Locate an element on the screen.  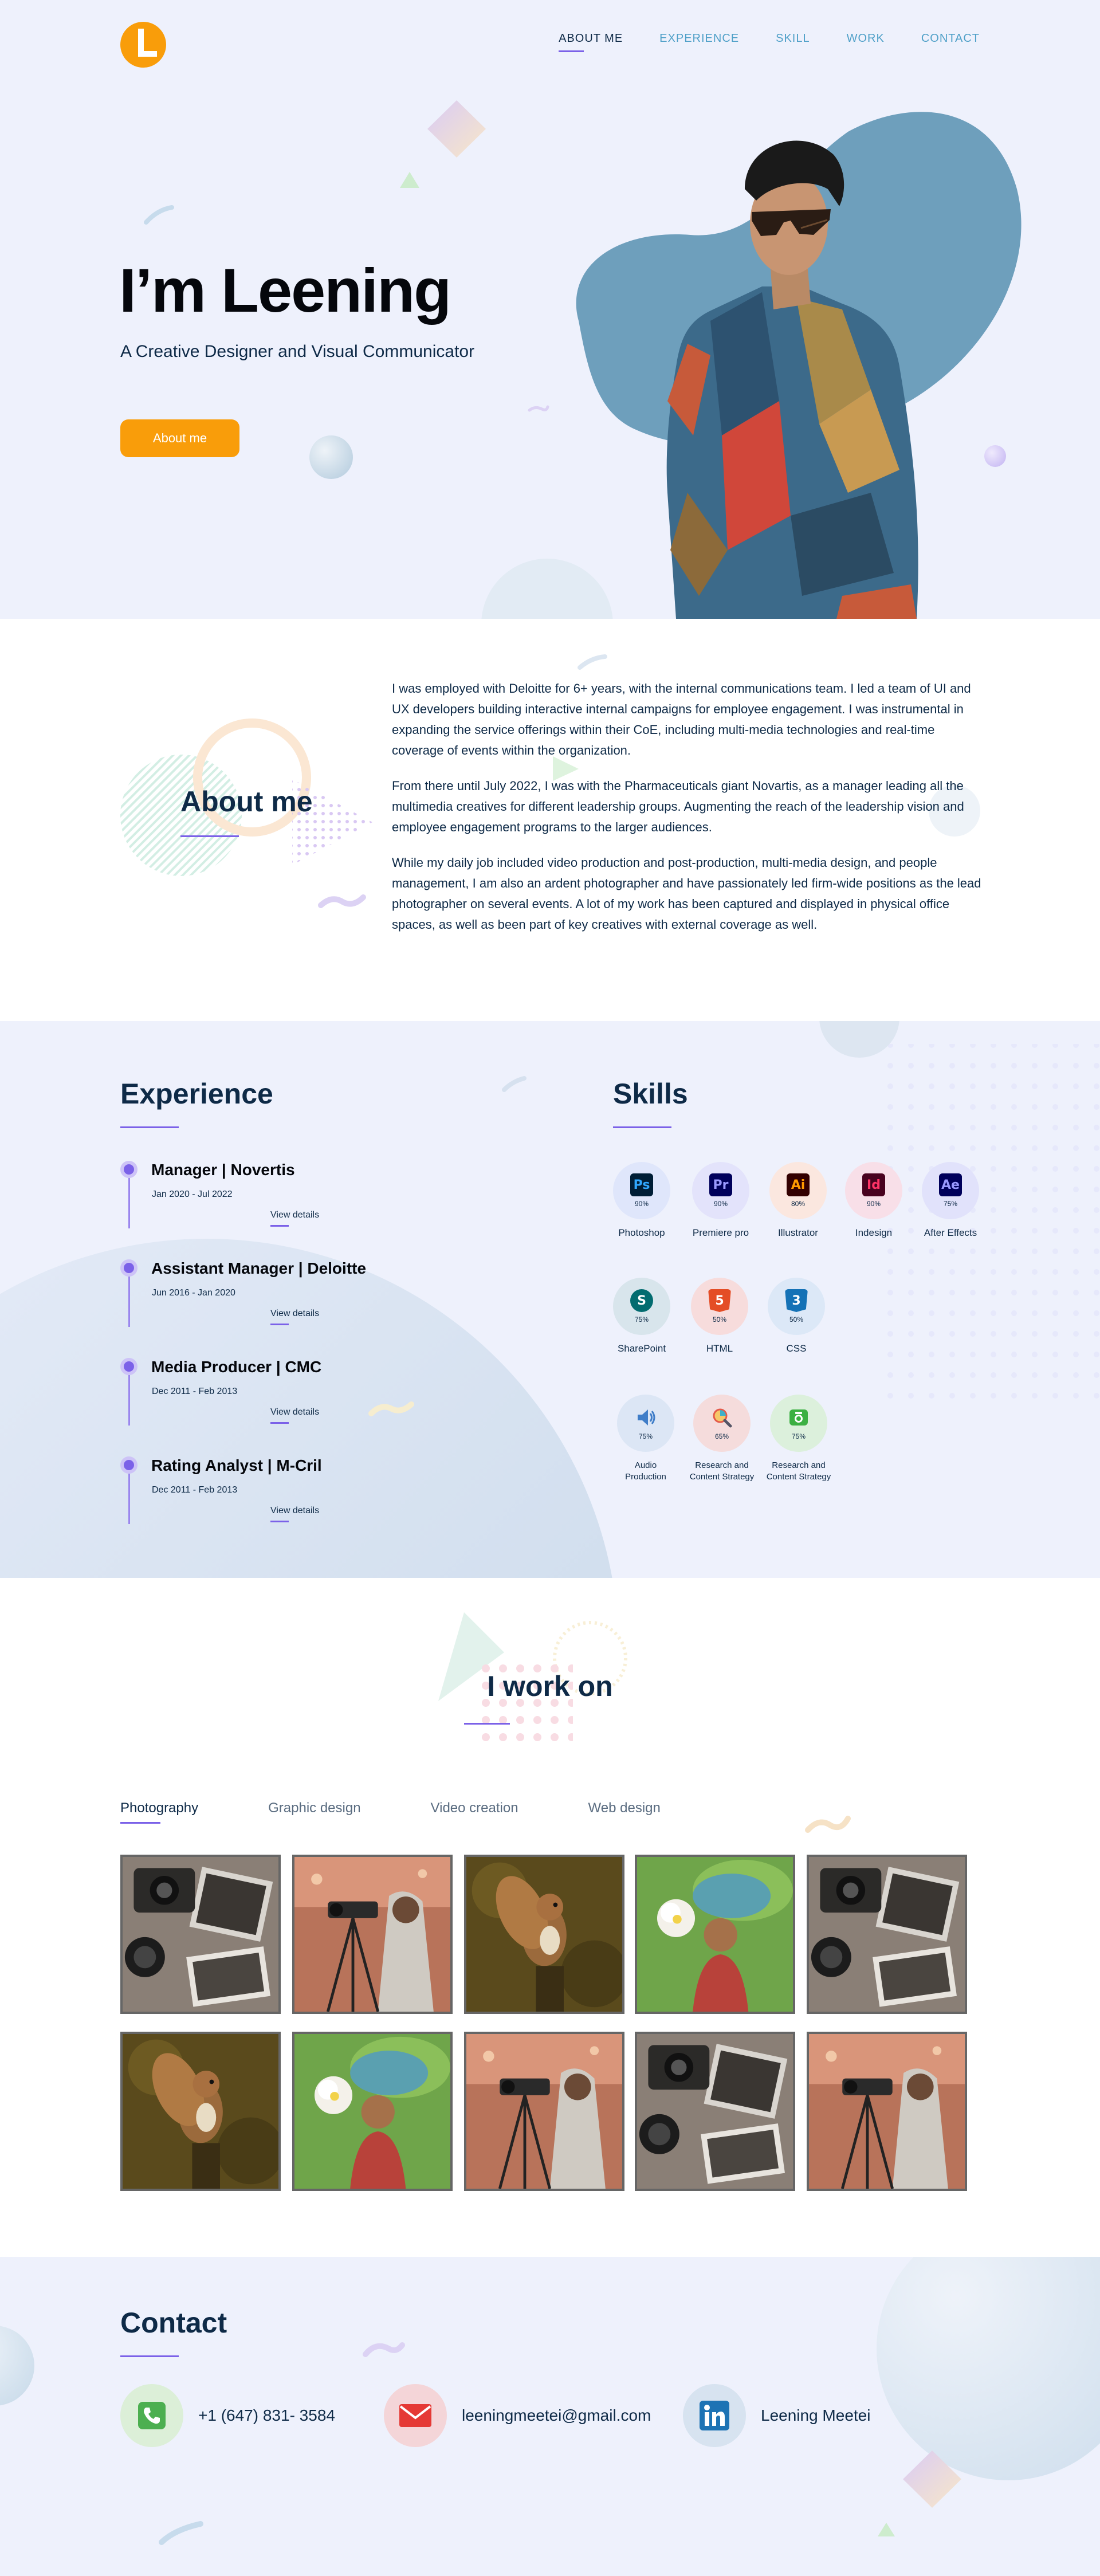
logo-icon is located at coordinates (143, 45).